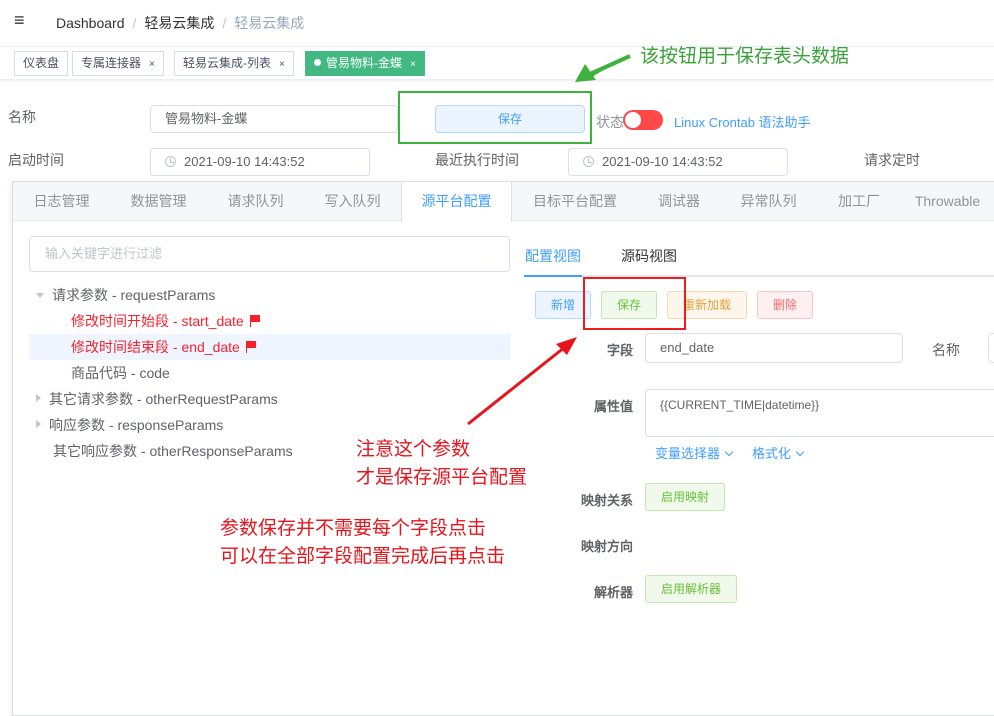 The image size is (994, 716). What do you see at coordinates (363, 556) in the screenshot?
I see `annotation-red-text-4: 可以在全部字段配置完成后再点击` at bounding box center [363, 556].